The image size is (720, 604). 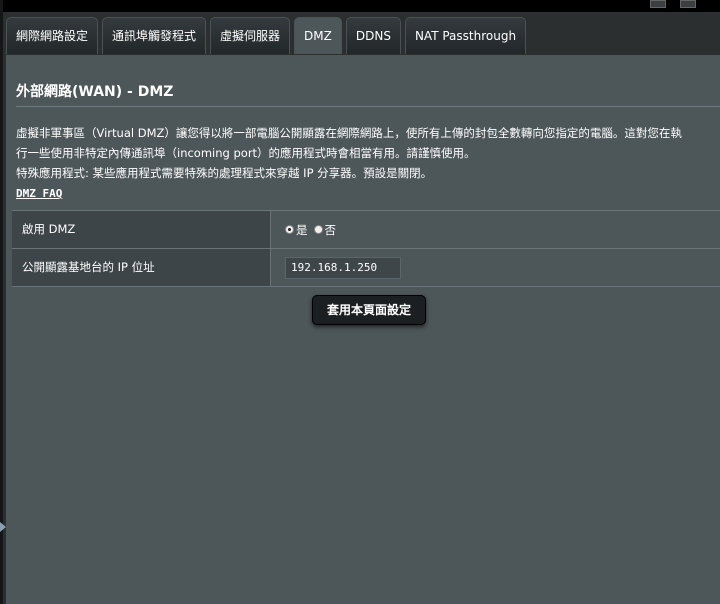 I want to click on window-top-strip, so click(x=360, y=6).